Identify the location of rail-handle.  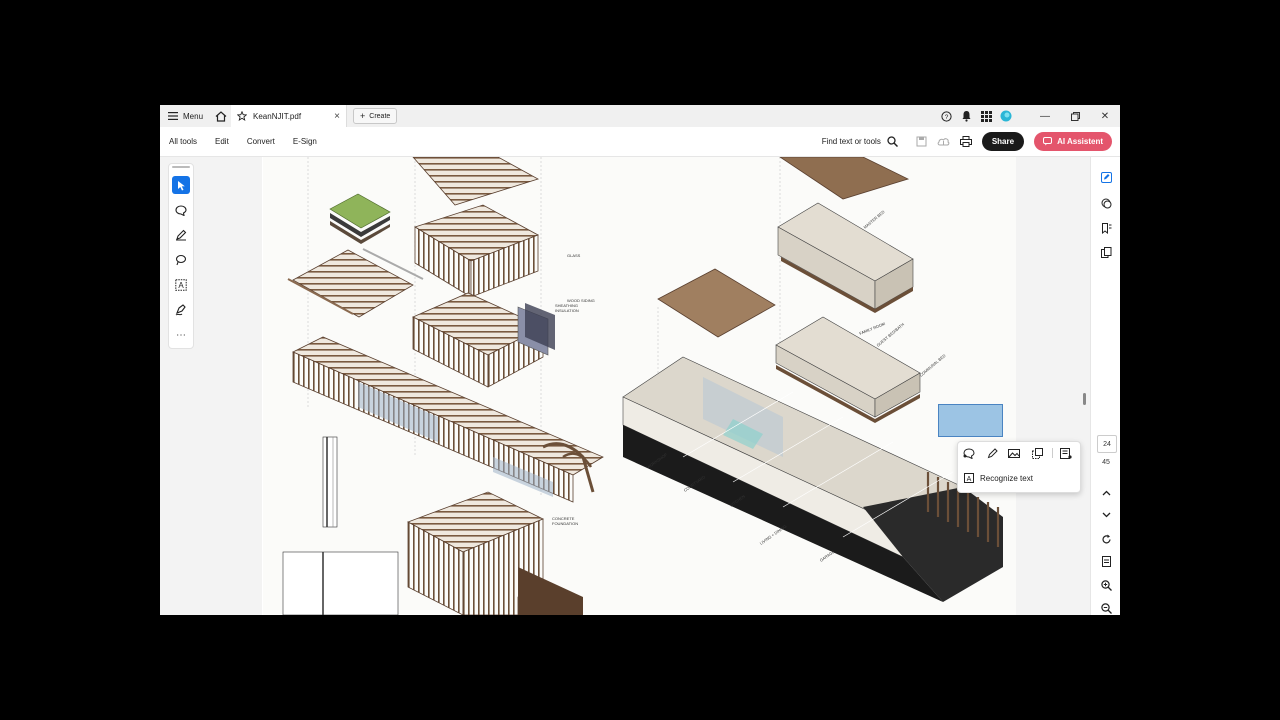
(181, 167).